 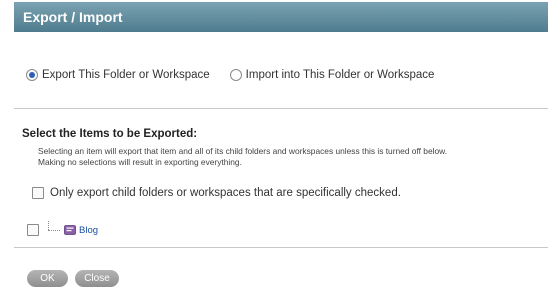 What do you see at coordinates (33, 230) in the screenshot?
I see `blog-checkbox` at bounding box center [33, 230].